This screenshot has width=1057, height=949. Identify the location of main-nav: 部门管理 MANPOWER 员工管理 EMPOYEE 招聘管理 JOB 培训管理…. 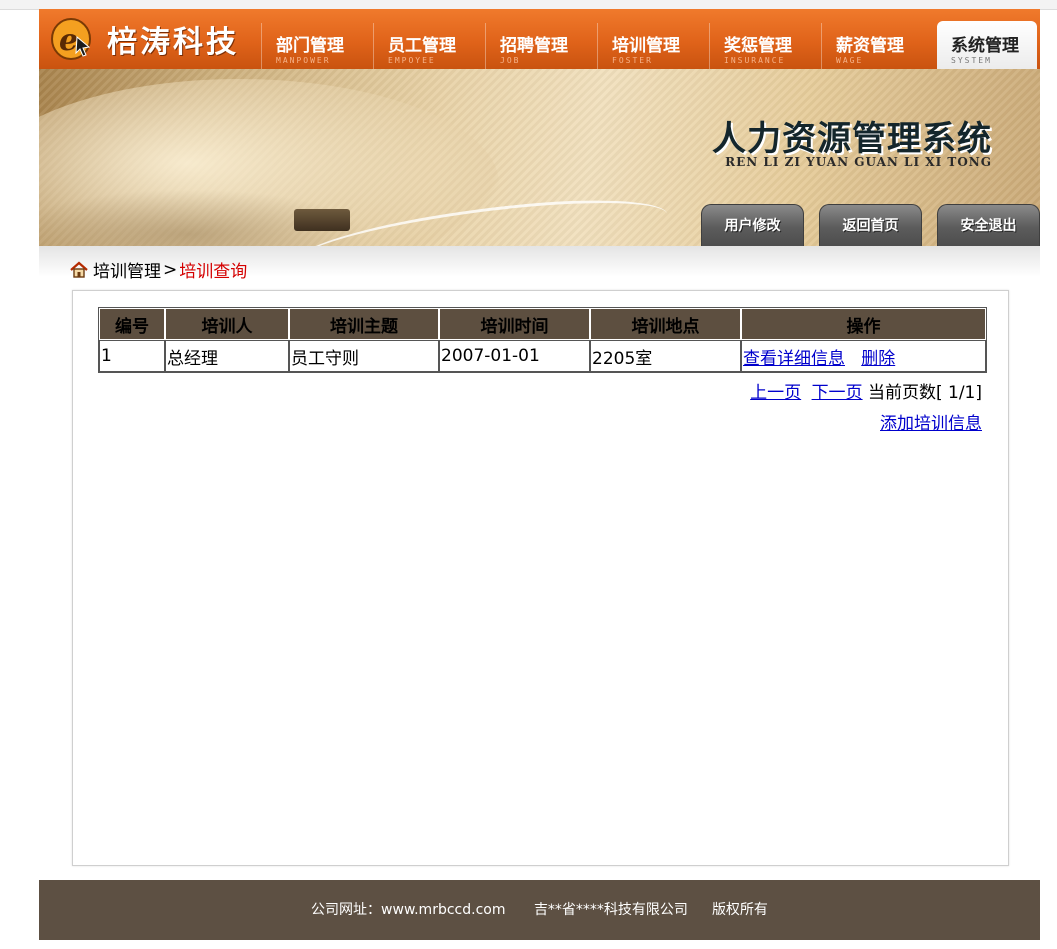
(649, 46).